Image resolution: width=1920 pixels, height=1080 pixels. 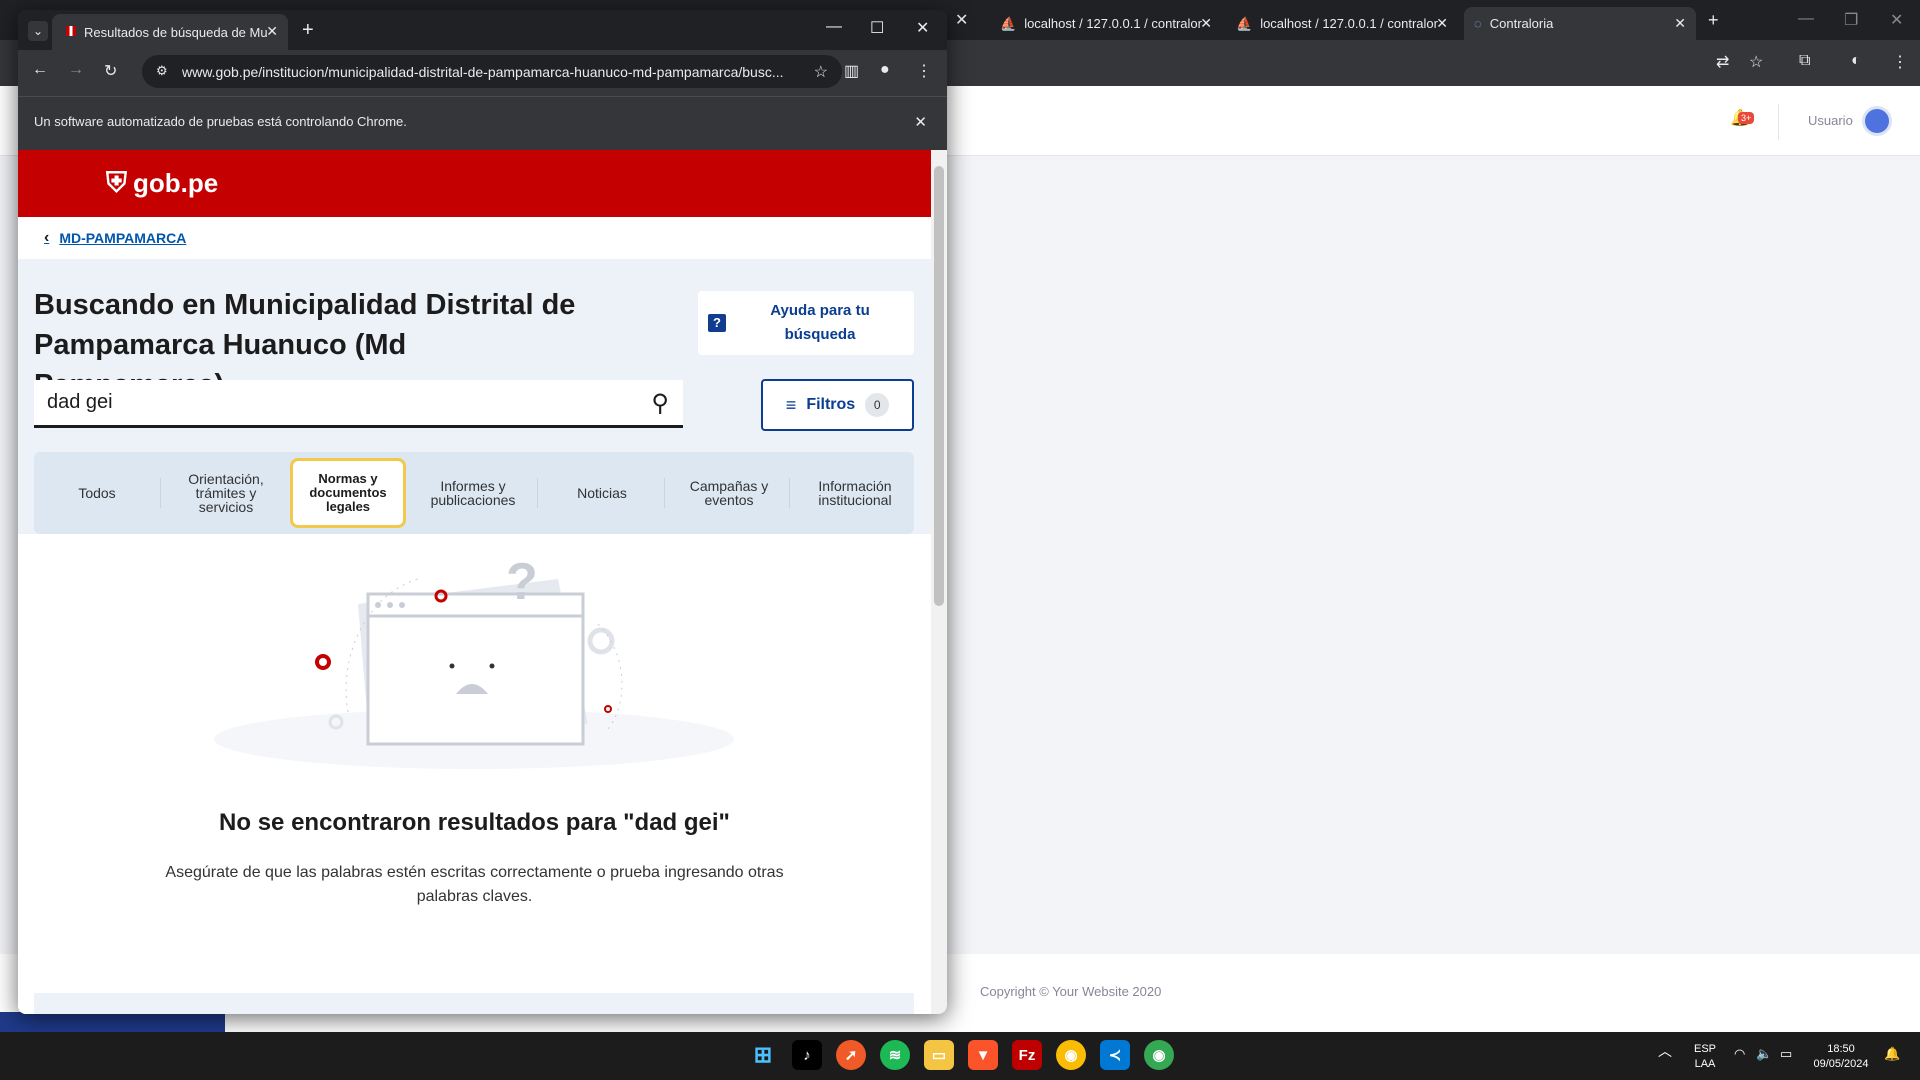 What do you see at coordinates (1244, 23) in the screenshot?
I see `phpmyadmin-icon: ⛵` at bounding box center [1244, 23].